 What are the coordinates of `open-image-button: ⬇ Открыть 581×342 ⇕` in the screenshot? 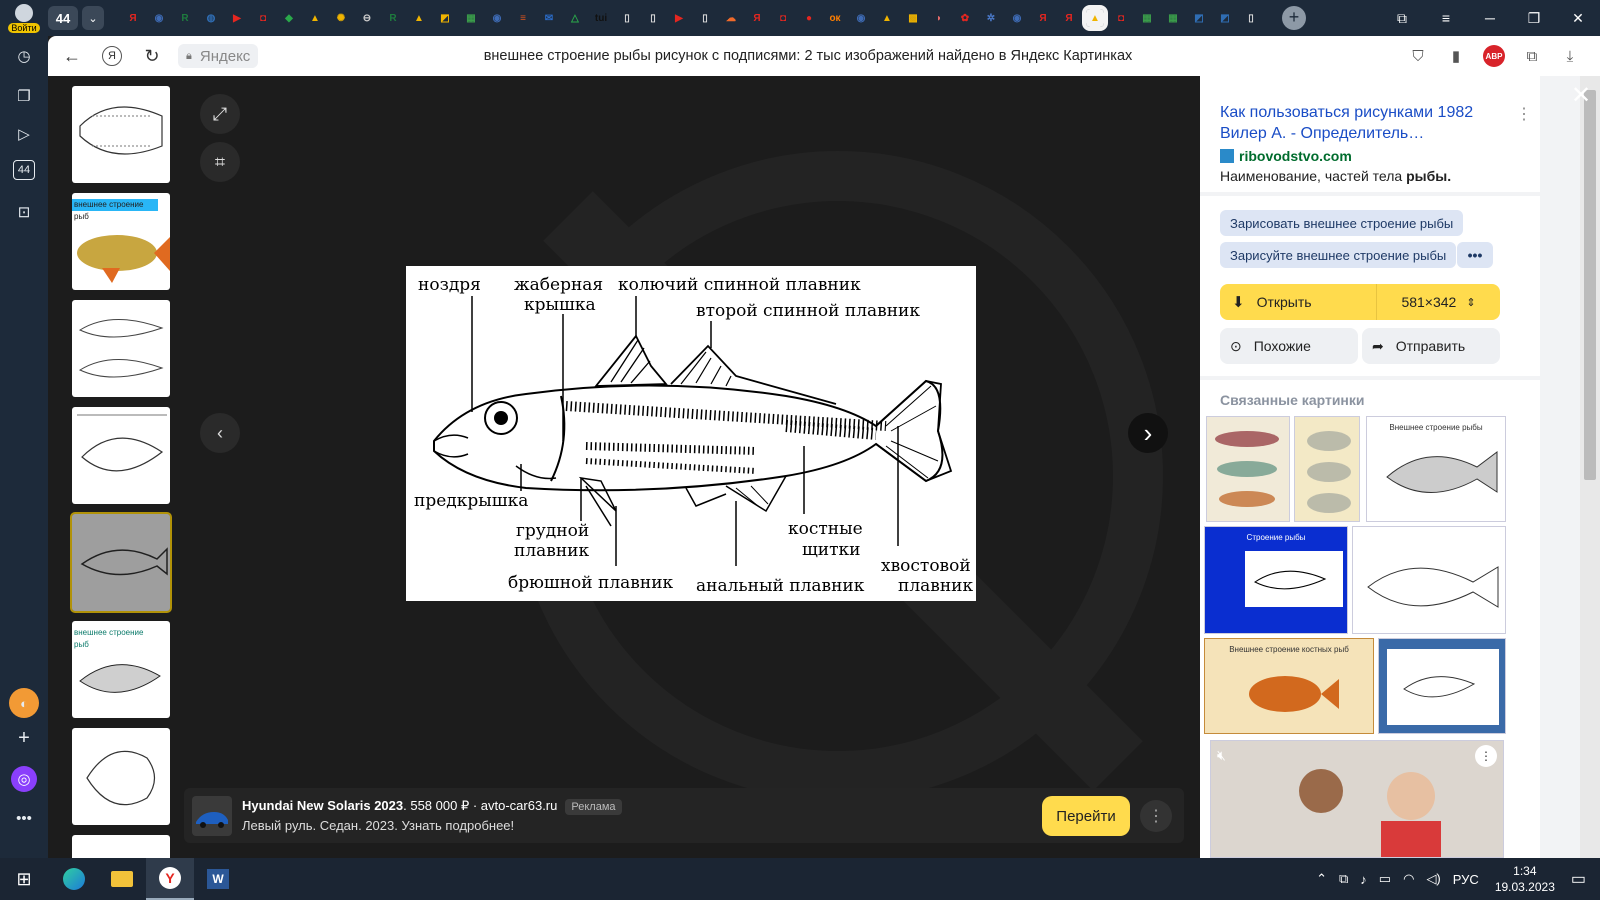 It's located at (1360, 302).